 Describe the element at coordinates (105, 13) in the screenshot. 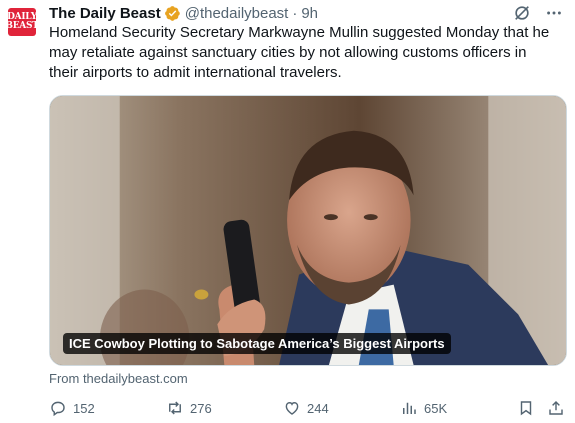

I see `author-name: The Daily Beast` at that location.